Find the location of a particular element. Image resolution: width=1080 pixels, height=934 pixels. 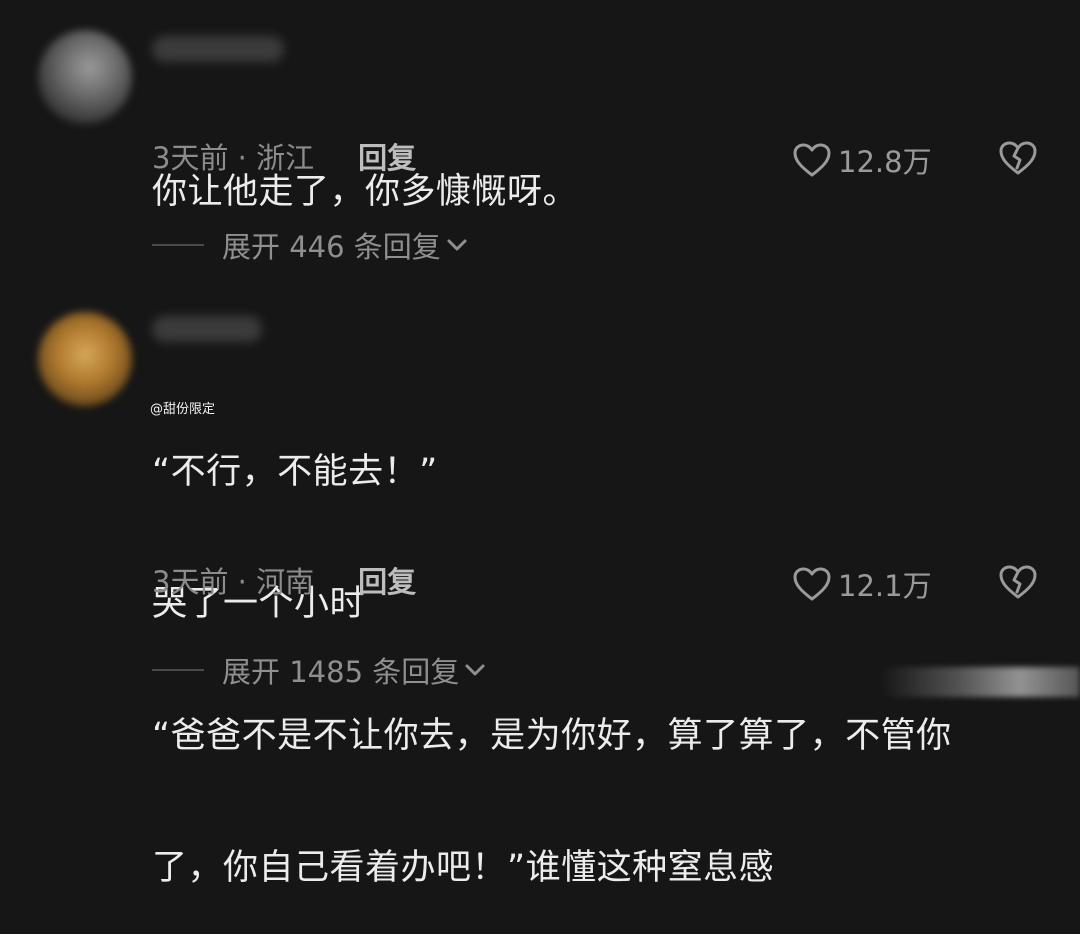

expand-replies: 展开 446 条回复 is located at coordinates (310, 245).